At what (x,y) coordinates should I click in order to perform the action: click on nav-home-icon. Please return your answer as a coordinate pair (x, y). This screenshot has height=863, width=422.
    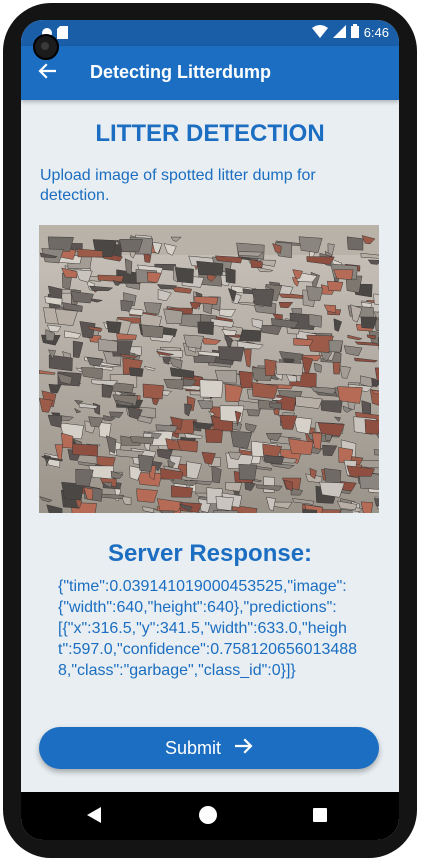
    Looking at the image, I should click on (208, 815).